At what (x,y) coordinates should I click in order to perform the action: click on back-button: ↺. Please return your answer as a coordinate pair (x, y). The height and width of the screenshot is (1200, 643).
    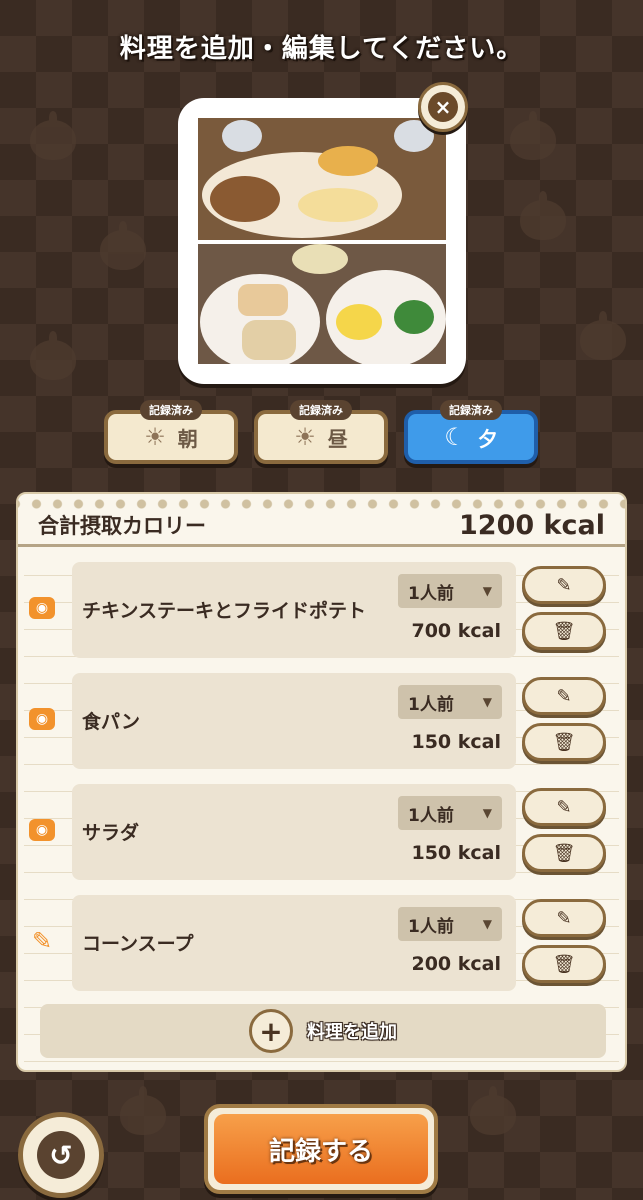
    Looking at the image, I should click on (61, 1155).